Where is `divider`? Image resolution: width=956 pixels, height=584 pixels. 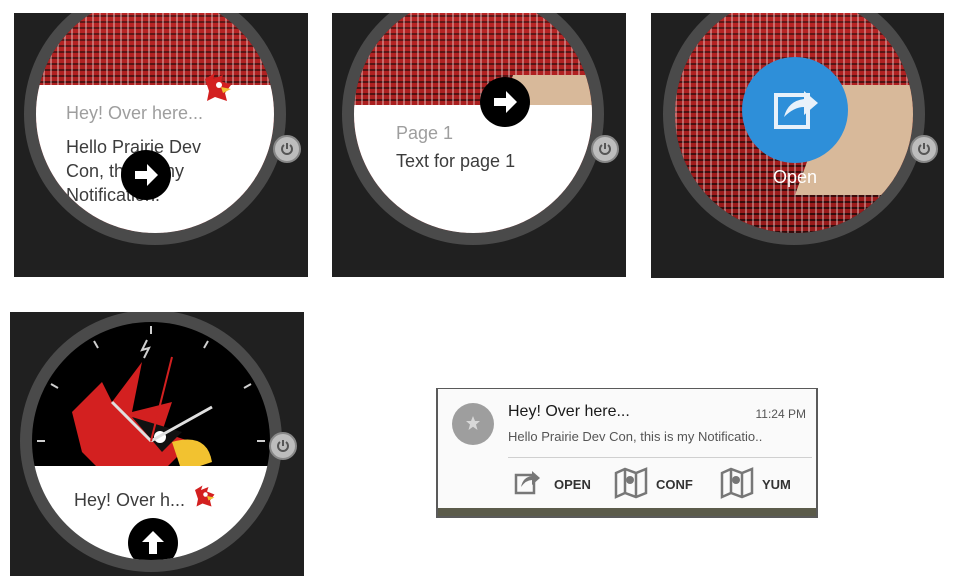
divider is located at coordinates (660, 457).